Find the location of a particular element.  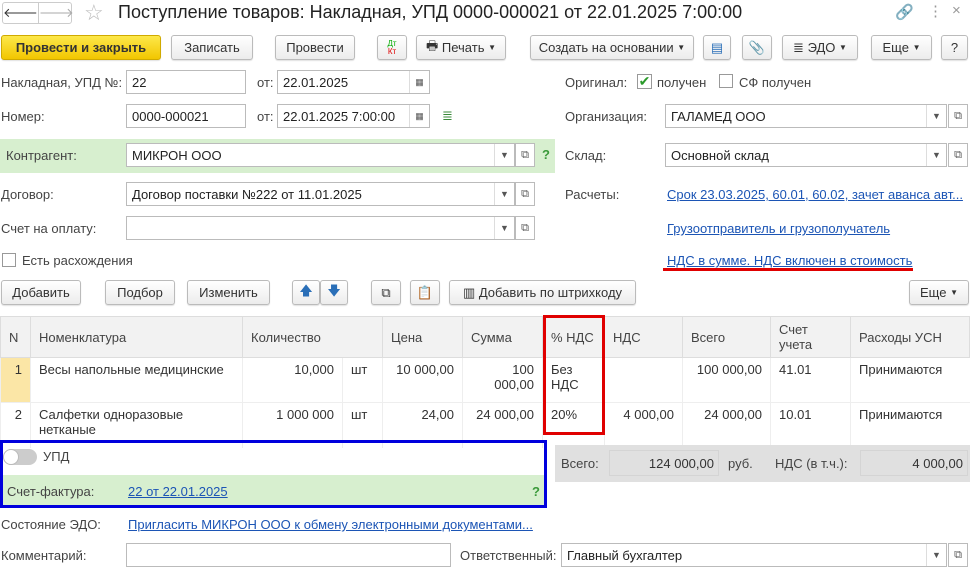

cell-total: 24 000,00 is located at coordinates (726, 425).